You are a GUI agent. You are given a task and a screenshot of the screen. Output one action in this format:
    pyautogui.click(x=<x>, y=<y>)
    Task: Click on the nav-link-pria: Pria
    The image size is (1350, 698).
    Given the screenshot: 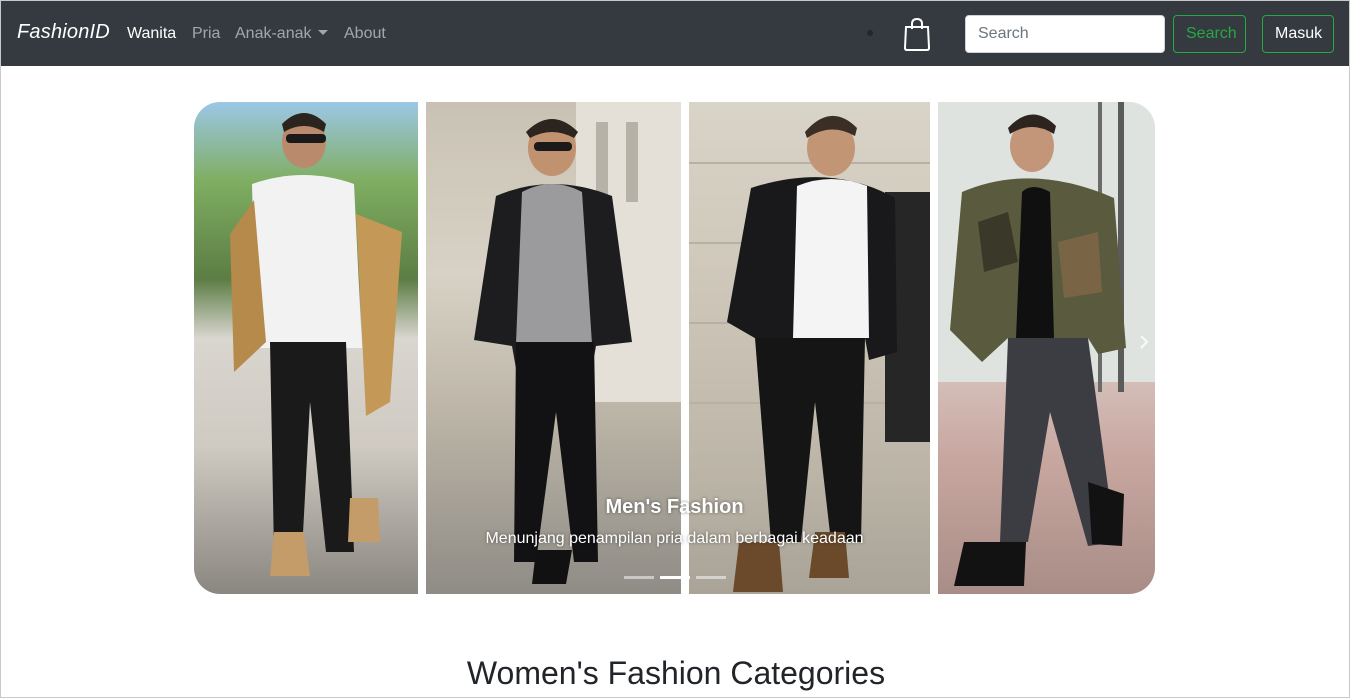 What is the action you would take?
    pyautogui.click(x=206, y=34)
    